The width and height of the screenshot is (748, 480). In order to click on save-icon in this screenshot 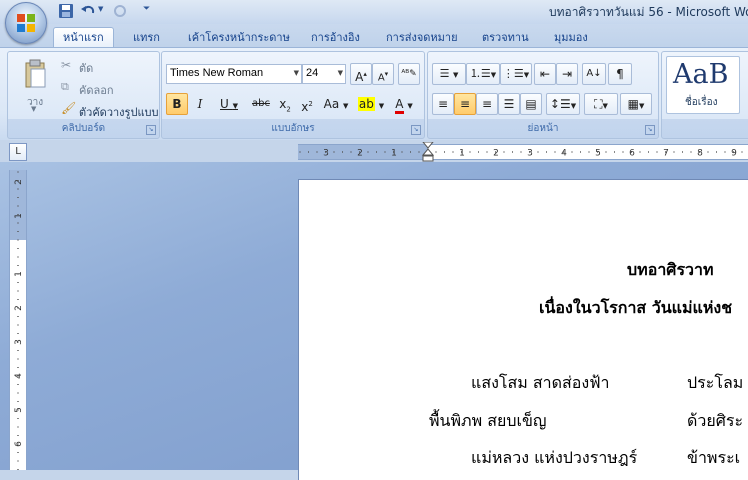, I will do `click(66, 11)`.